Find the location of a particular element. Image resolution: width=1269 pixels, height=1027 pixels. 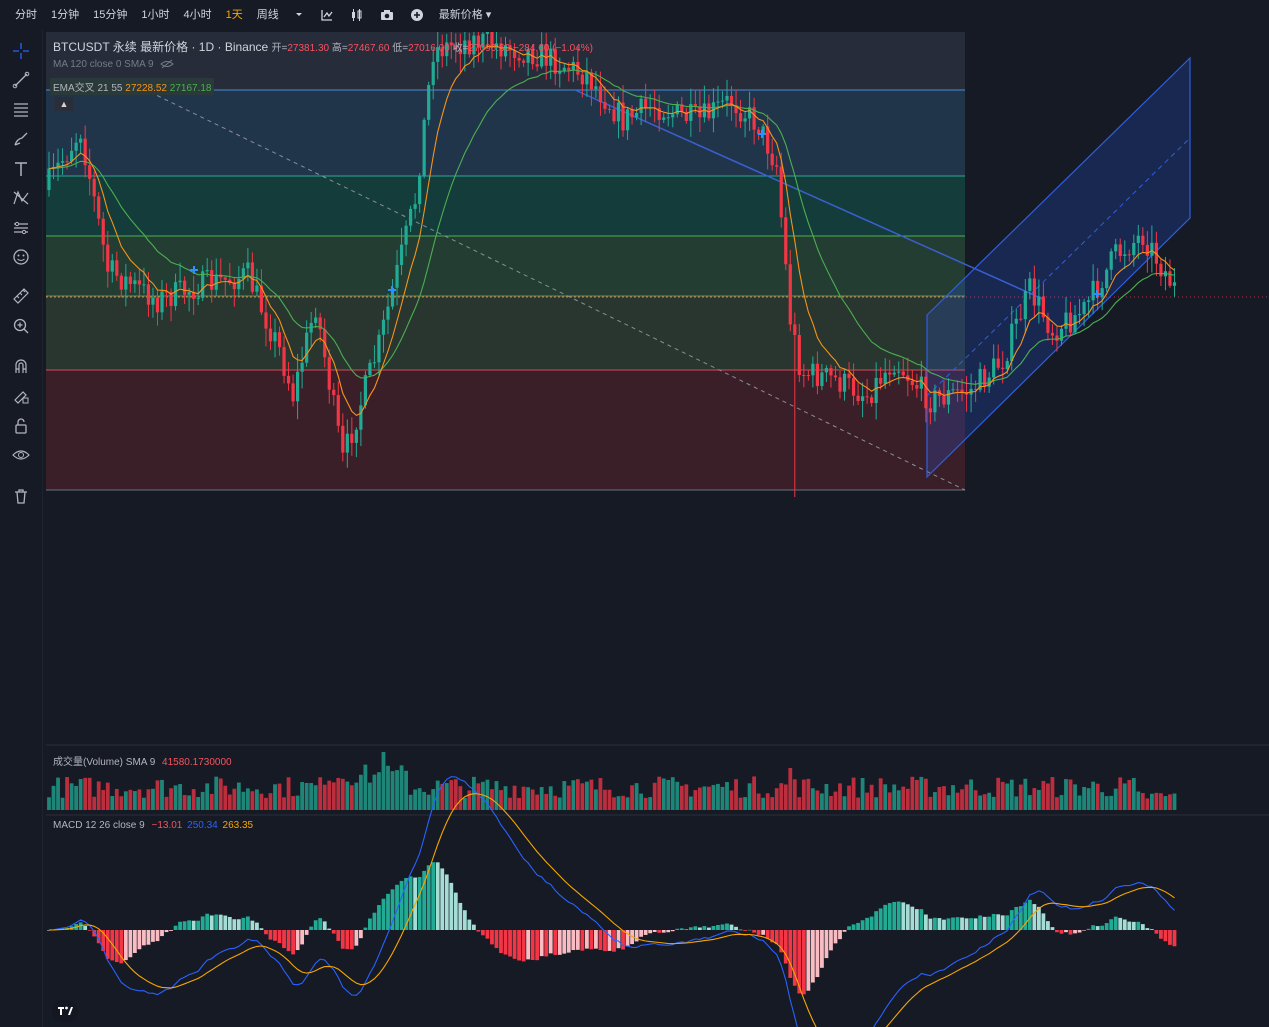

close-value: 27096.60 is located at coordinates (489, 48).